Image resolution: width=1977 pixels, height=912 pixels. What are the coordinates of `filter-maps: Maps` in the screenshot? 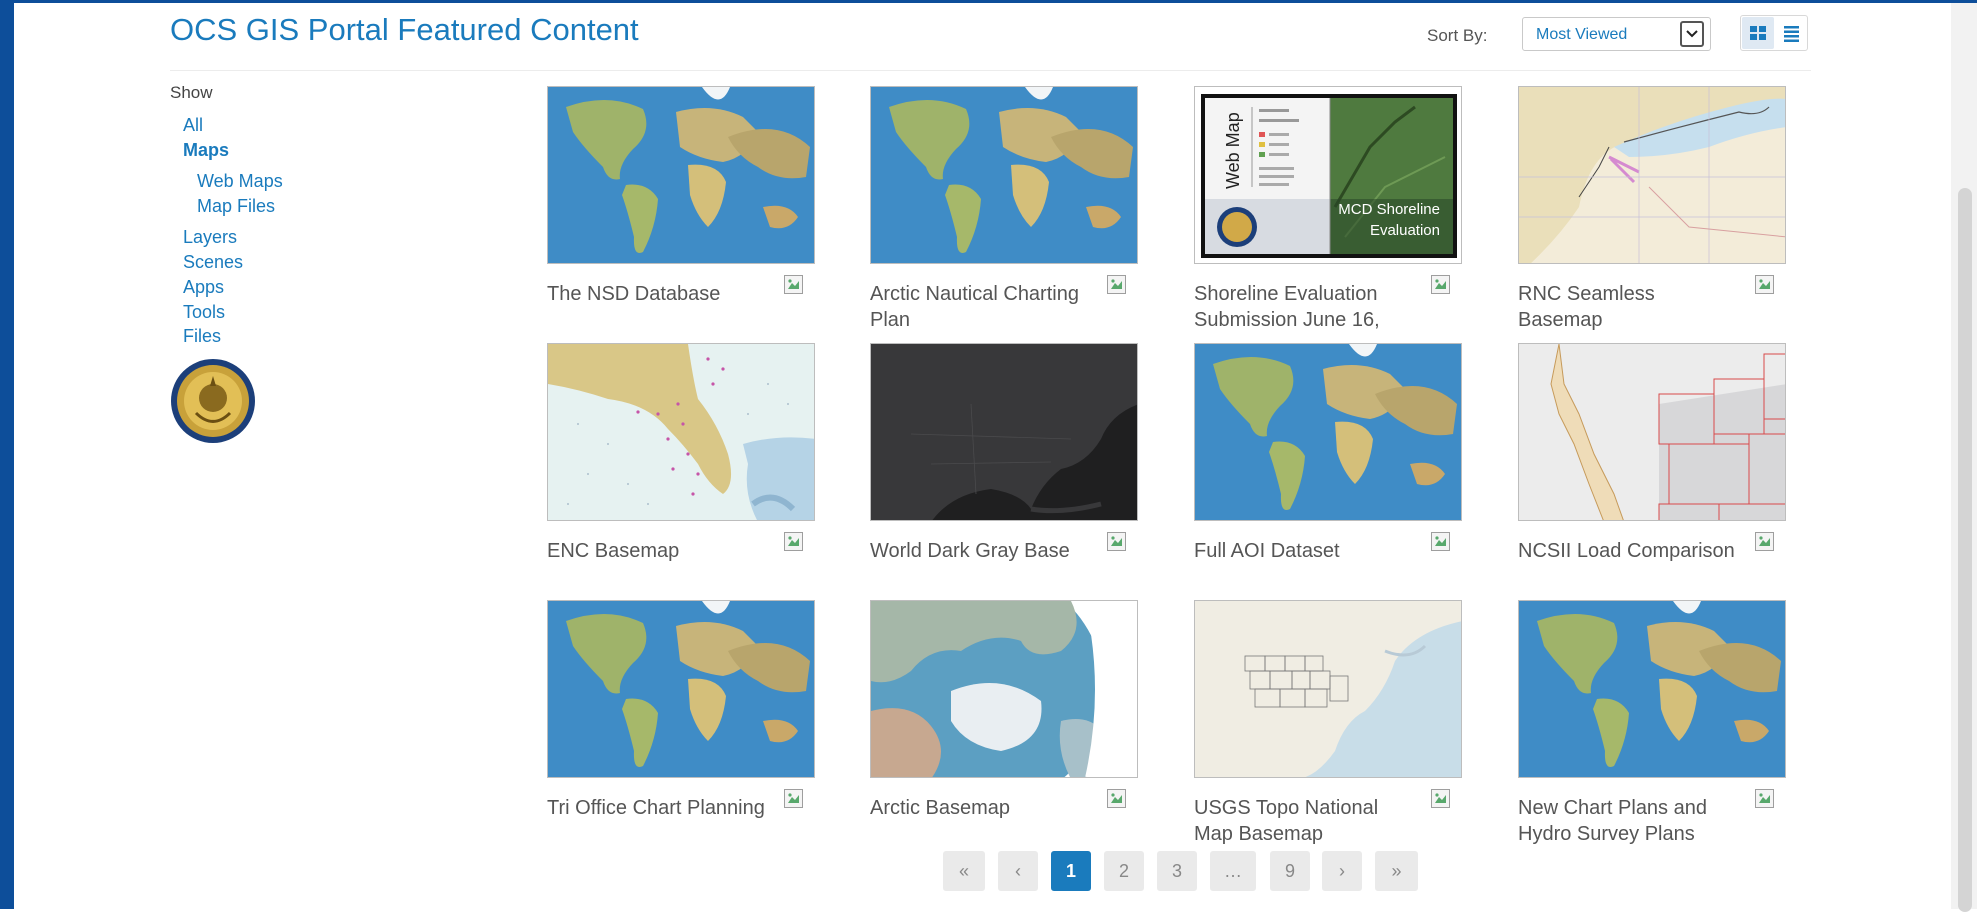 It's located at (206, 150).